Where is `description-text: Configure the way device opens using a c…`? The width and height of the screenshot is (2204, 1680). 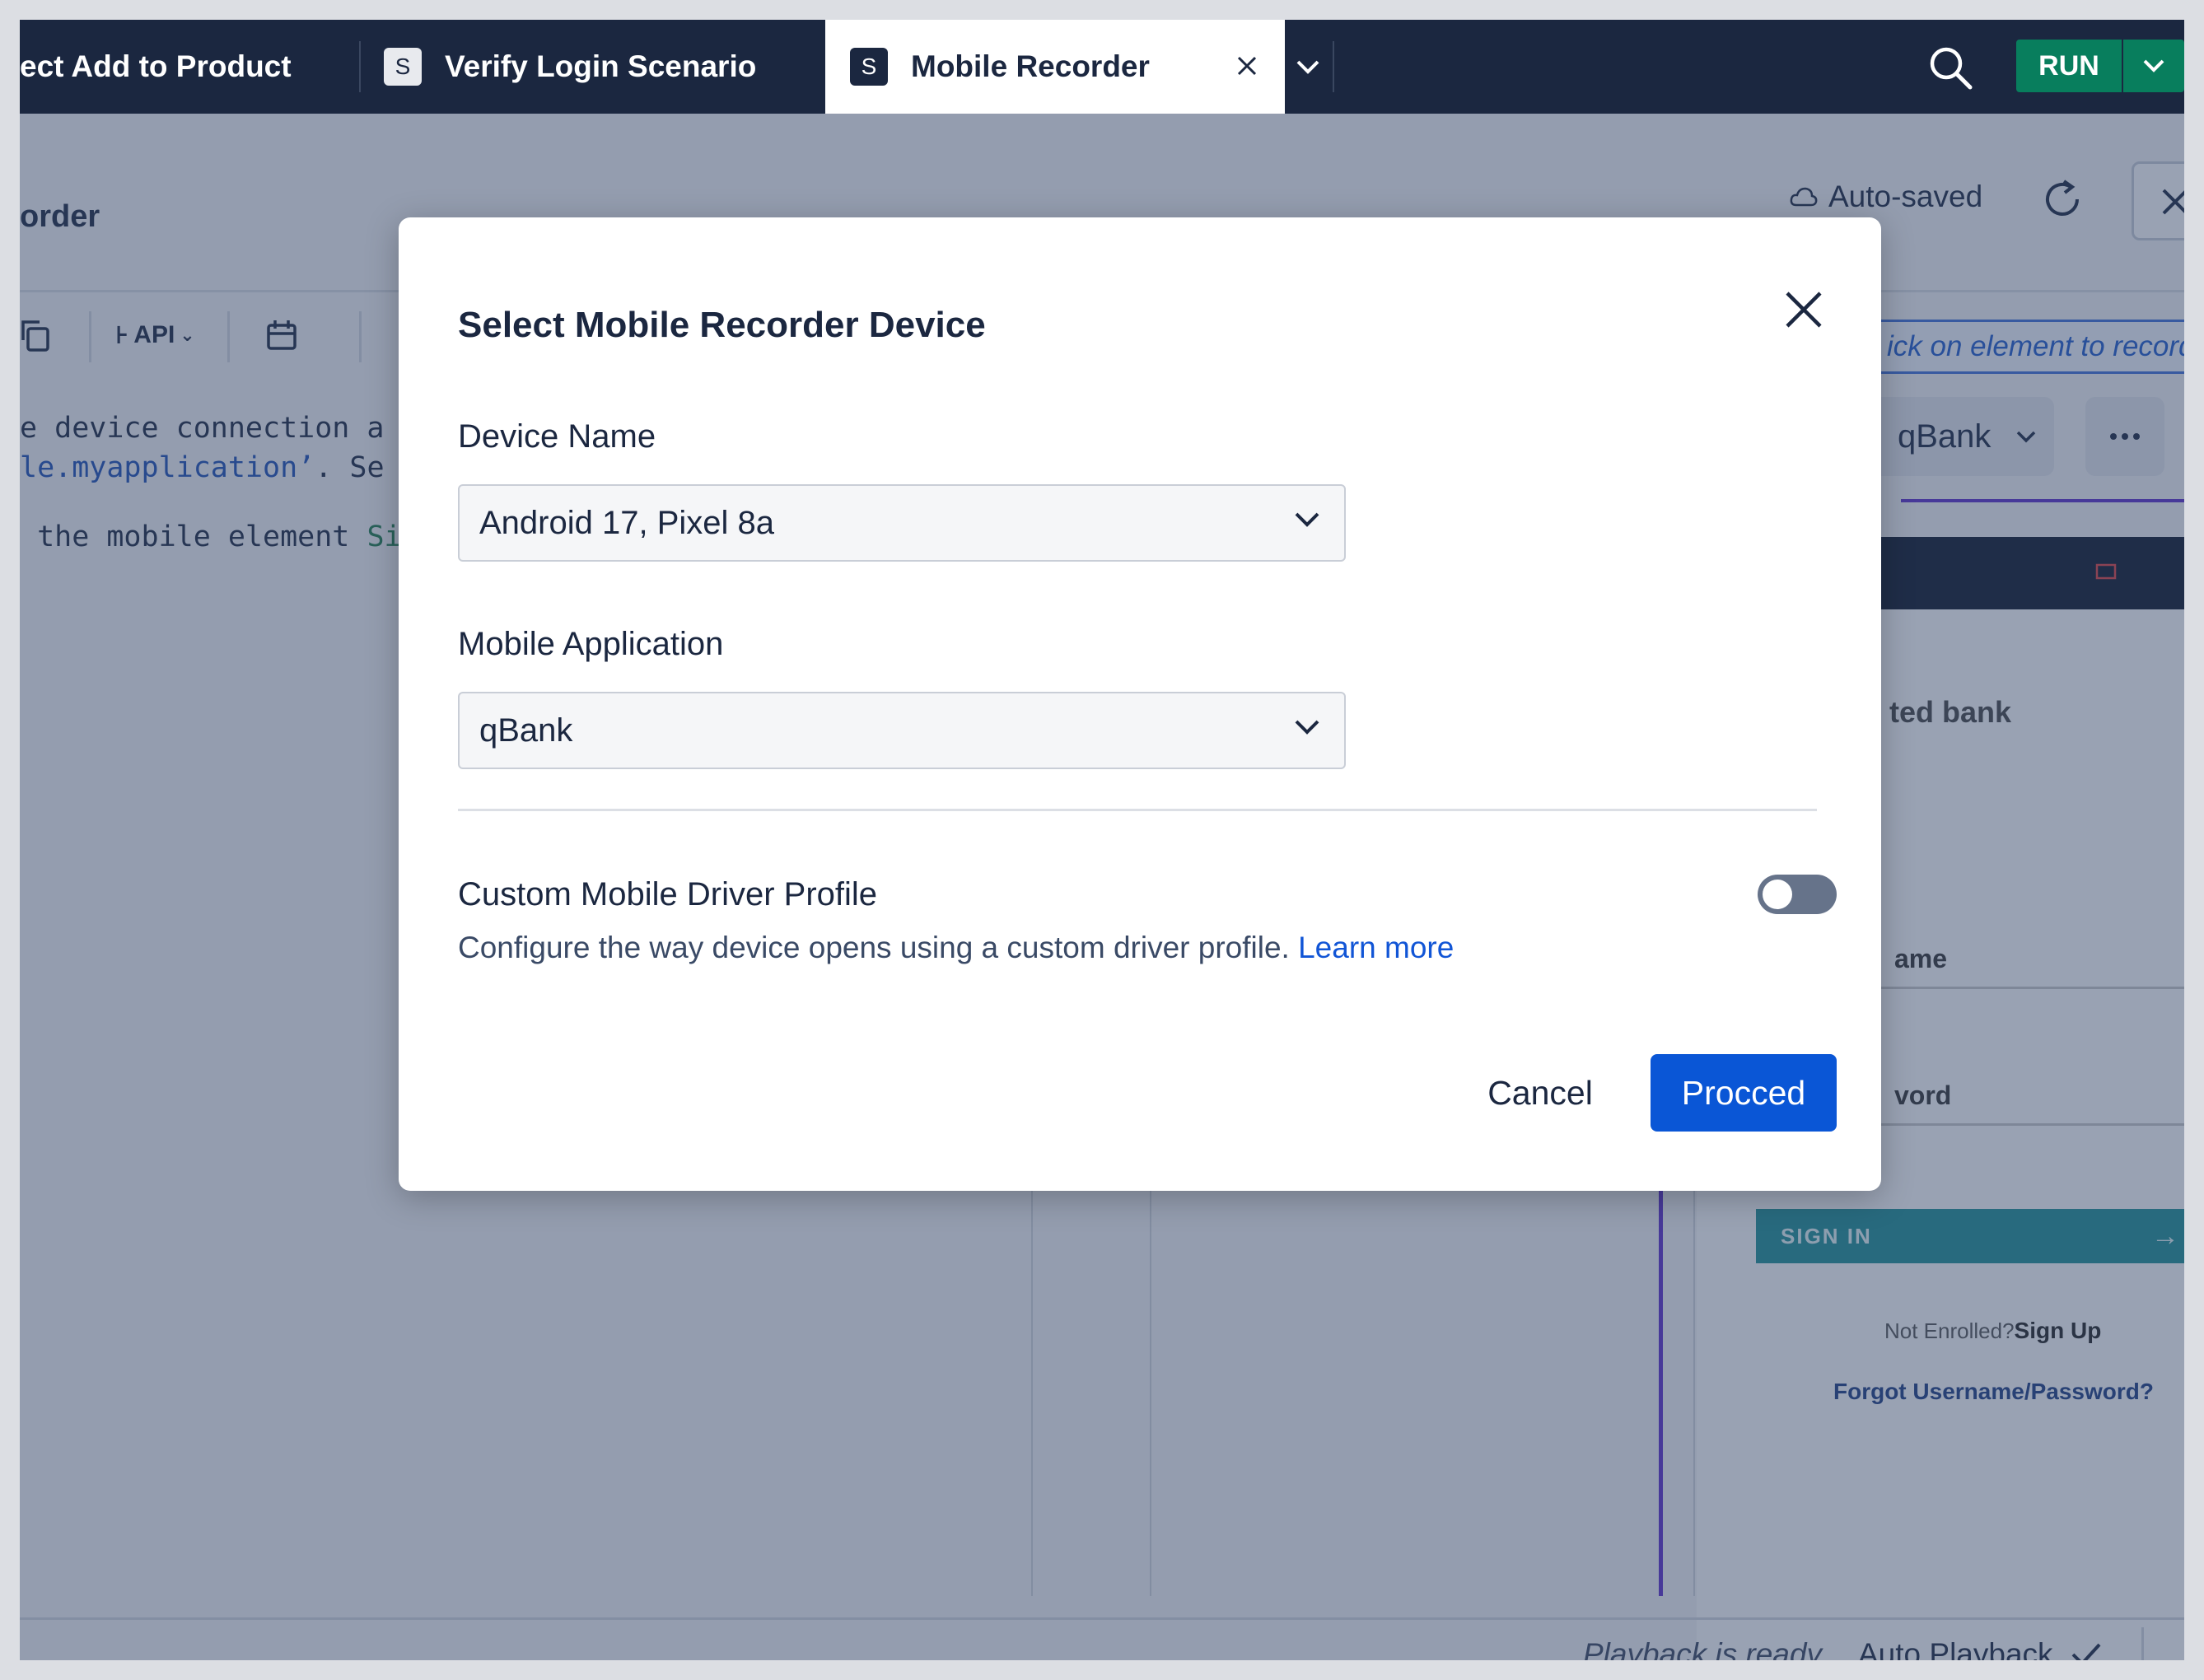 description-text: Configure the way device opens using a c… is located at coordinates (874, 947).